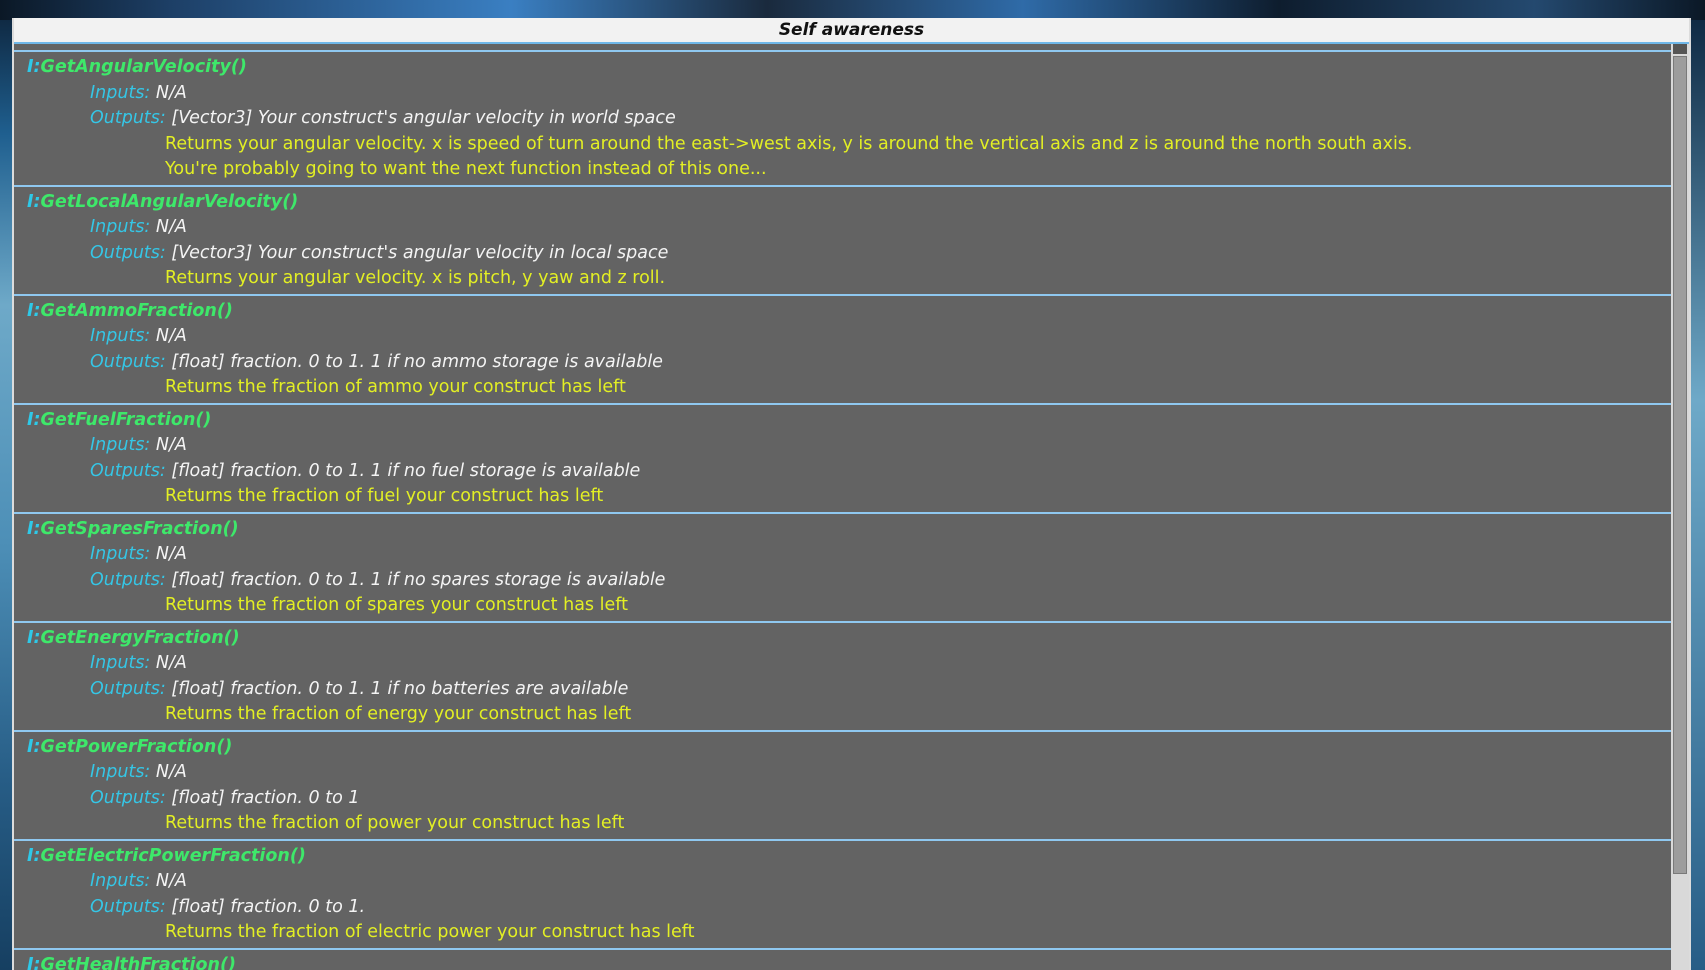 This screenshot has width=1705, height=970. Describe the element at coordinates (173, 855) in the screenshot. I see `function-name: GetElectricPowerFraction()` at that location.